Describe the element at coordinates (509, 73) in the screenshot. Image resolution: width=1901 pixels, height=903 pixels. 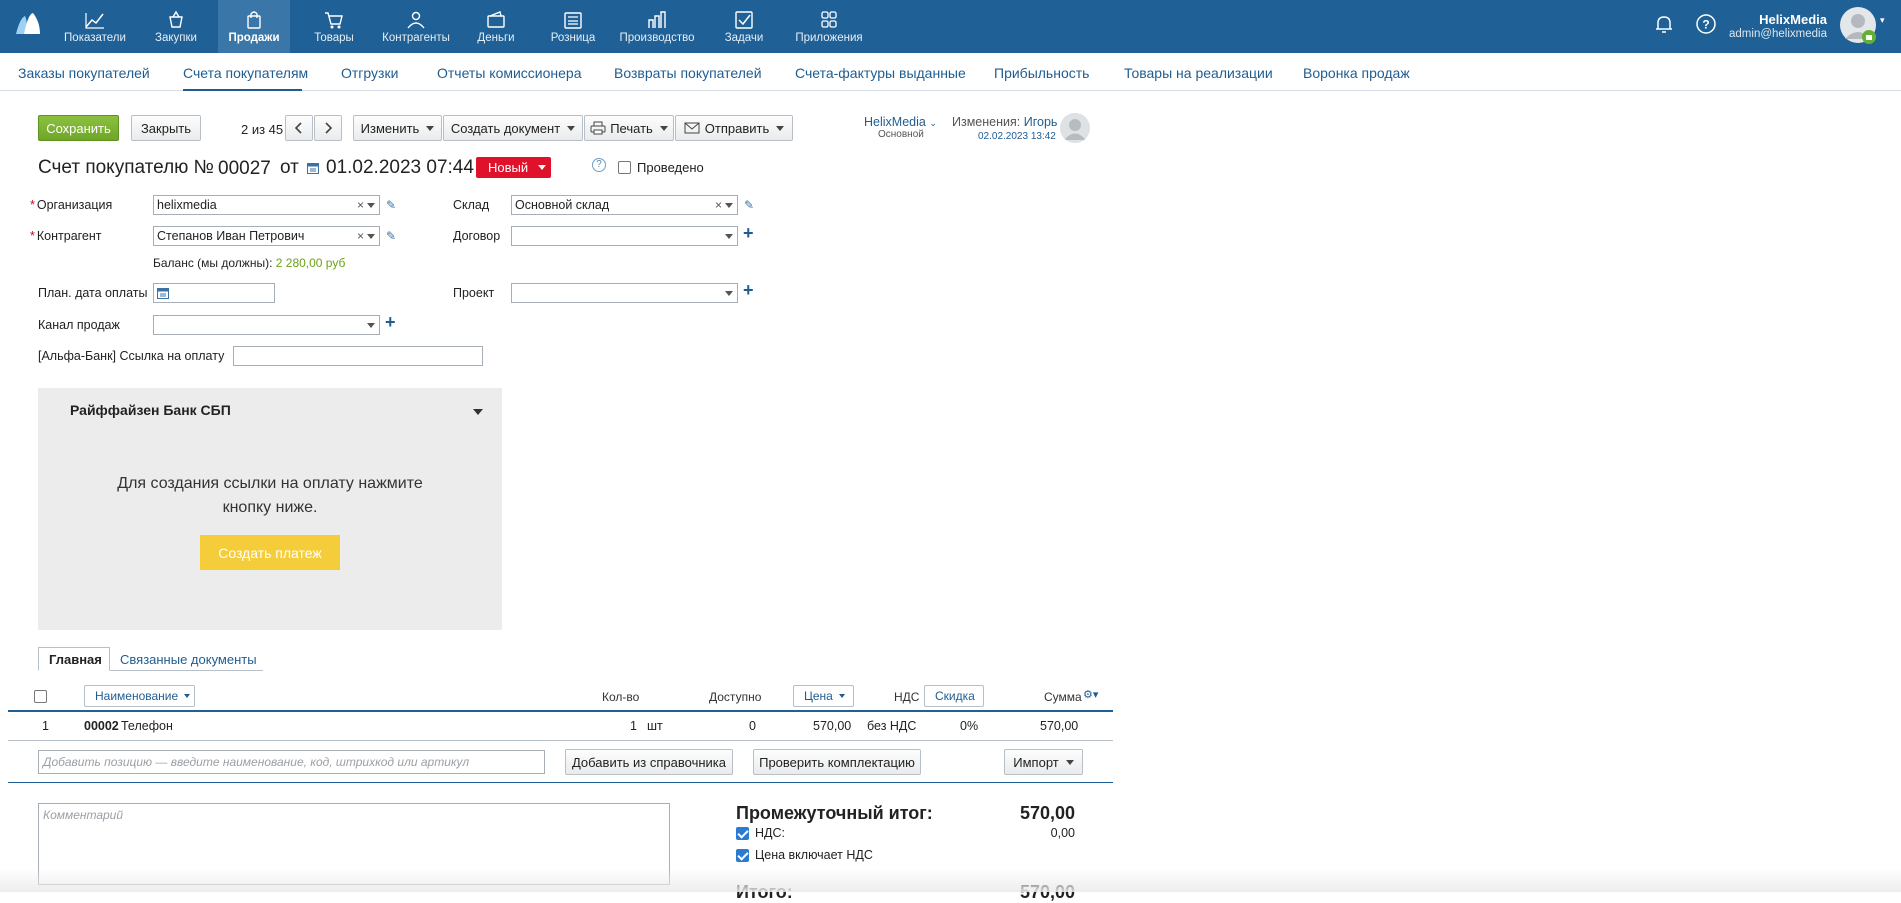
I see `subnav-commission-reports: Отчеты комиссионера` at that location.